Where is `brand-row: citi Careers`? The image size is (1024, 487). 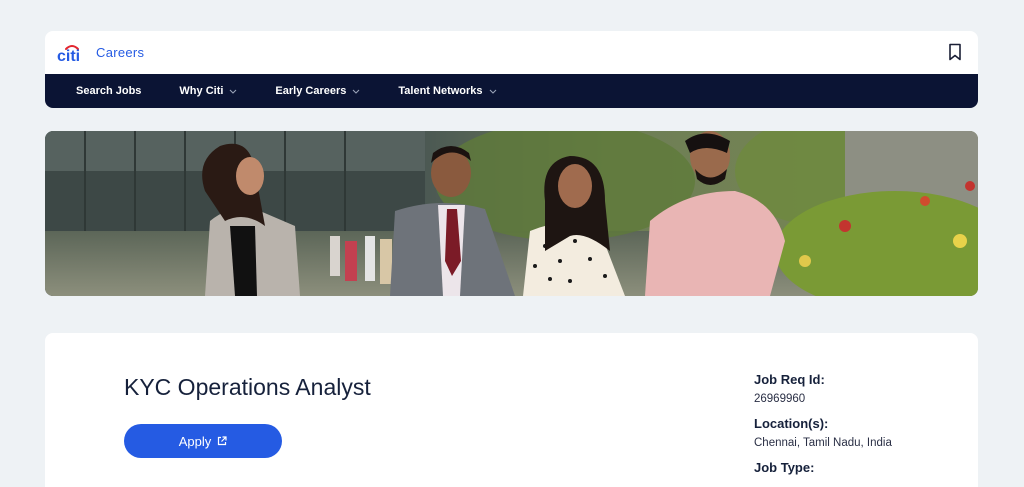
brand-row: citi Careers is located at coordinates (511, 52).